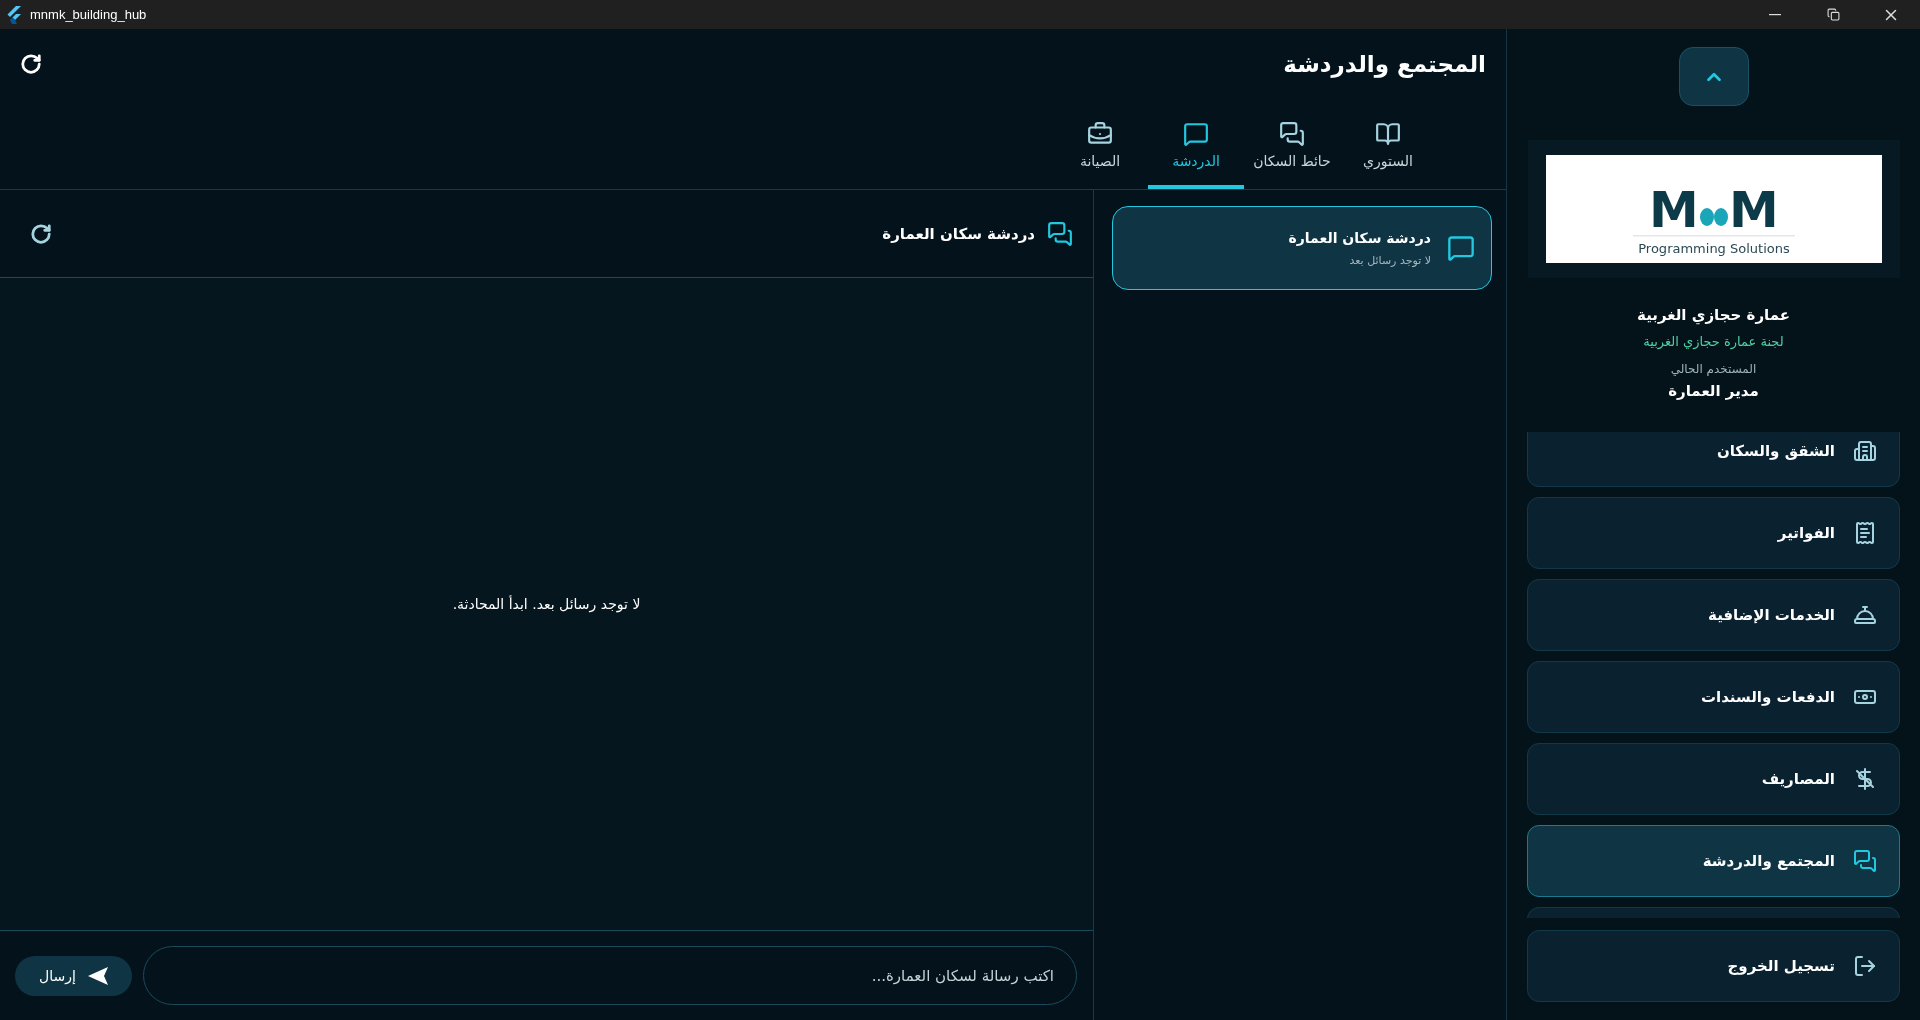 The height and width of the screenshot is (1020, 1920). What do you see at coordinates (1359, 237) in the screenshot?
I see `chat-name: دردشة سكان العمارة` at bounding box center [1359, 237].